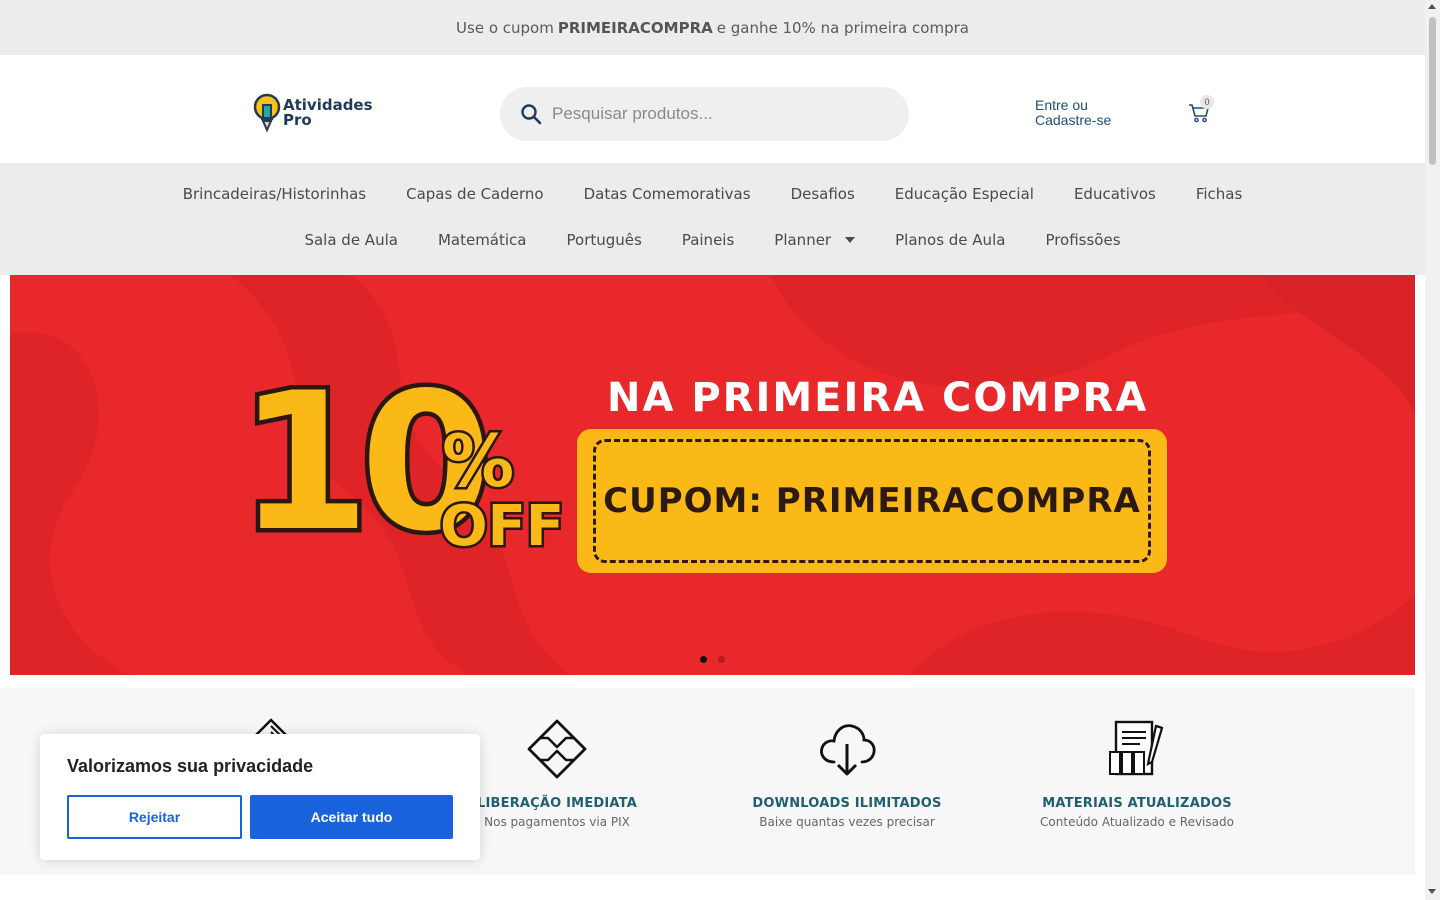 The width and height of the screenshot is (1440, 900). I want to click on announcement-prefix: Use o cupom, so click(505, 27).